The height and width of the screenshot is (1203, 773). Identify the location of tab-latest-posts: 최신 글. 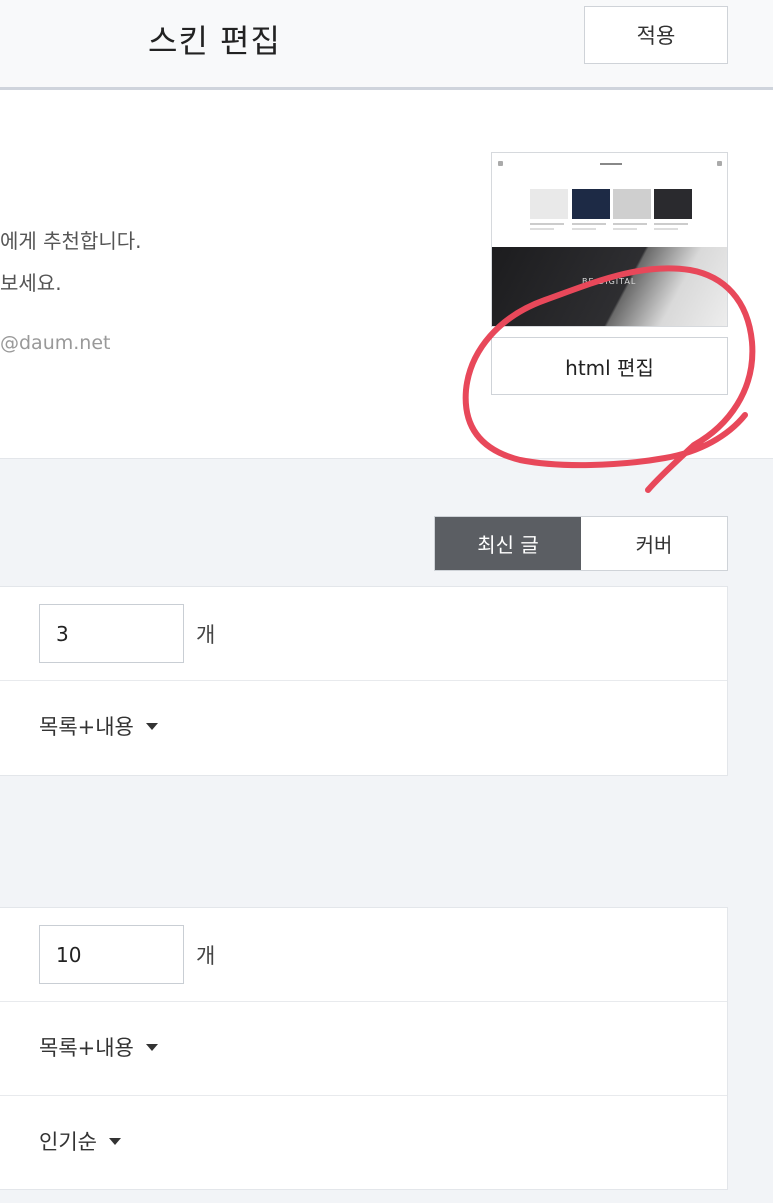
(508, 543).